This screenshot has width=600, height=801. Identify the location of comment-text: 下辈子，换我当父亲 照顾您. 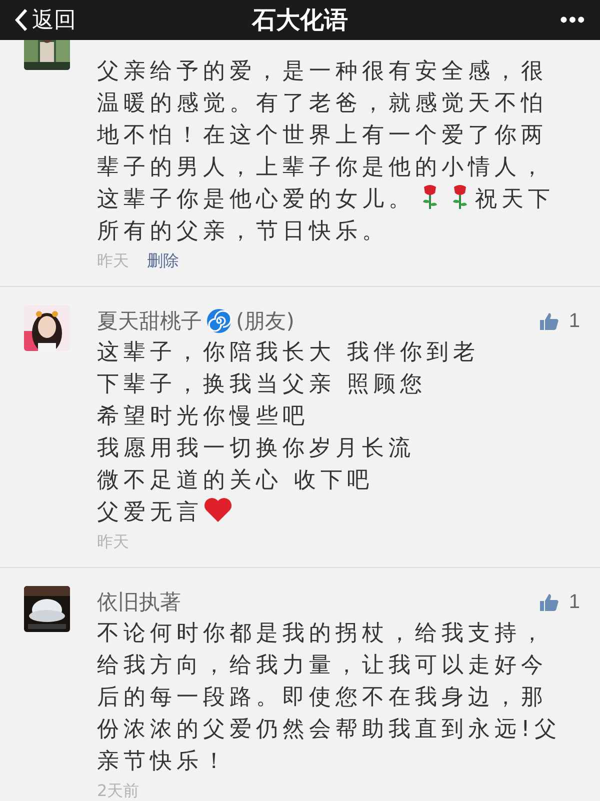
(261, 384).